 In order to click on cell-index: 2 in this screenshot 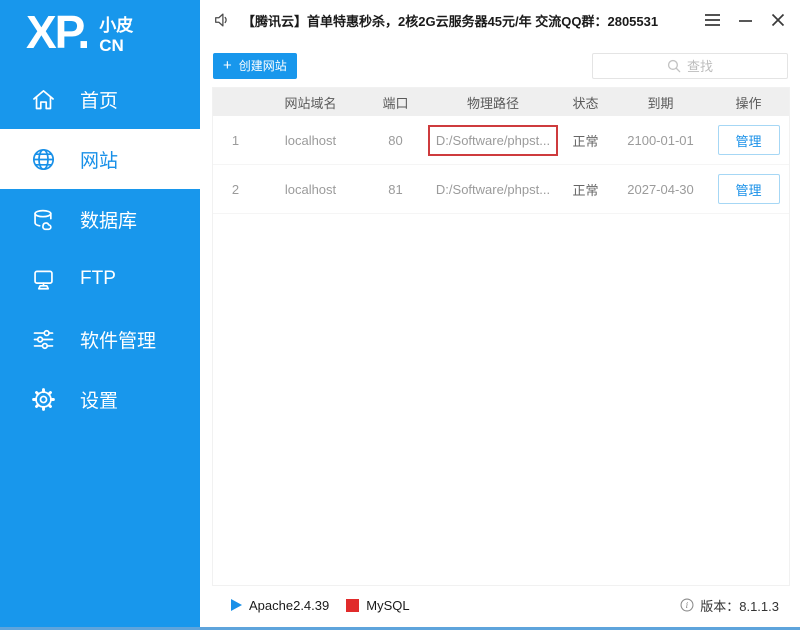, I will do `click(235, 189)`.